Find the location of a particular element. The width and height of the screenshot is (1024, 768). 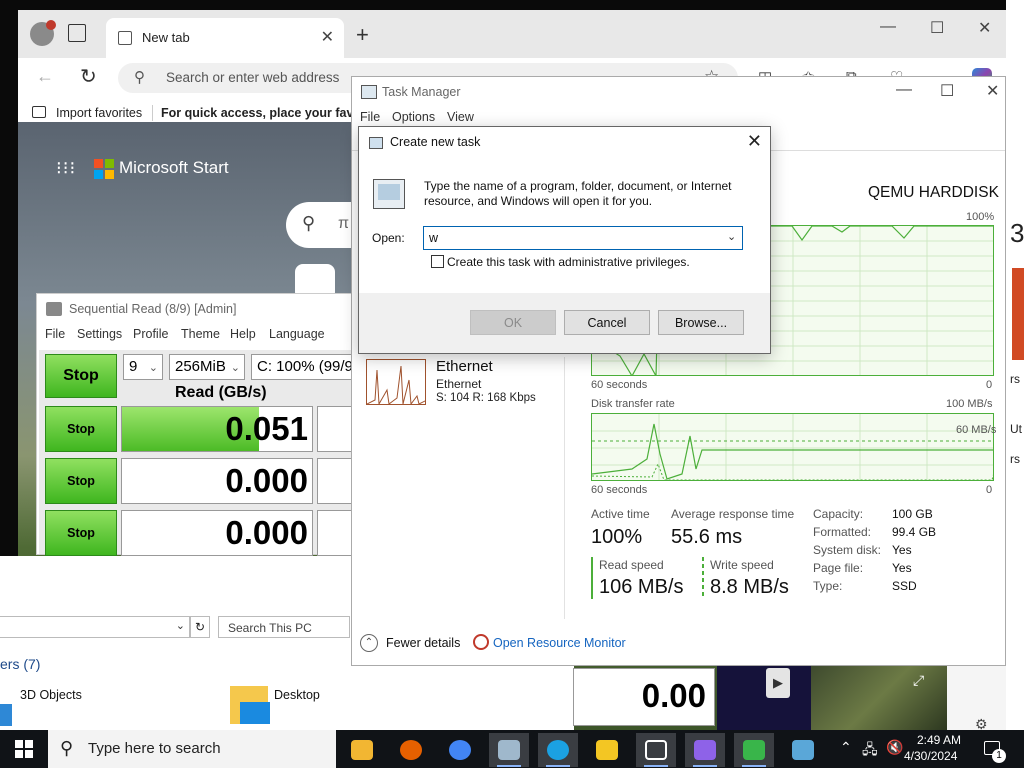

clock-date: 4/30/2024 is located at coordinates (930, 756).